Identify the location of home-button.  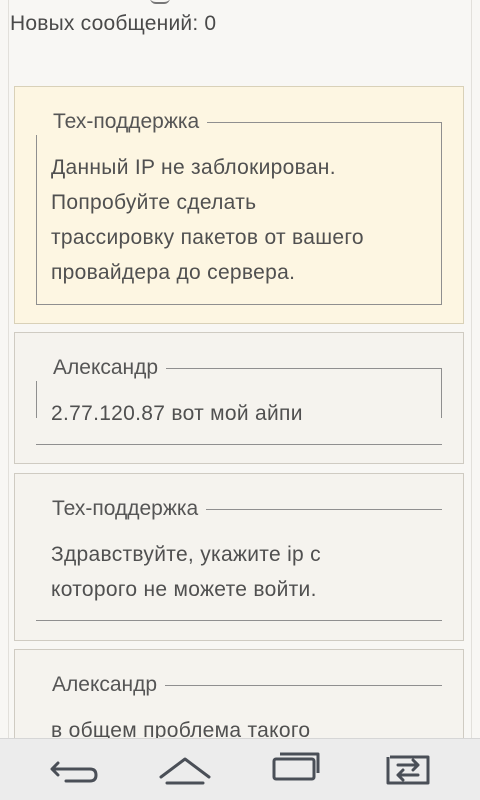
(185, 769).